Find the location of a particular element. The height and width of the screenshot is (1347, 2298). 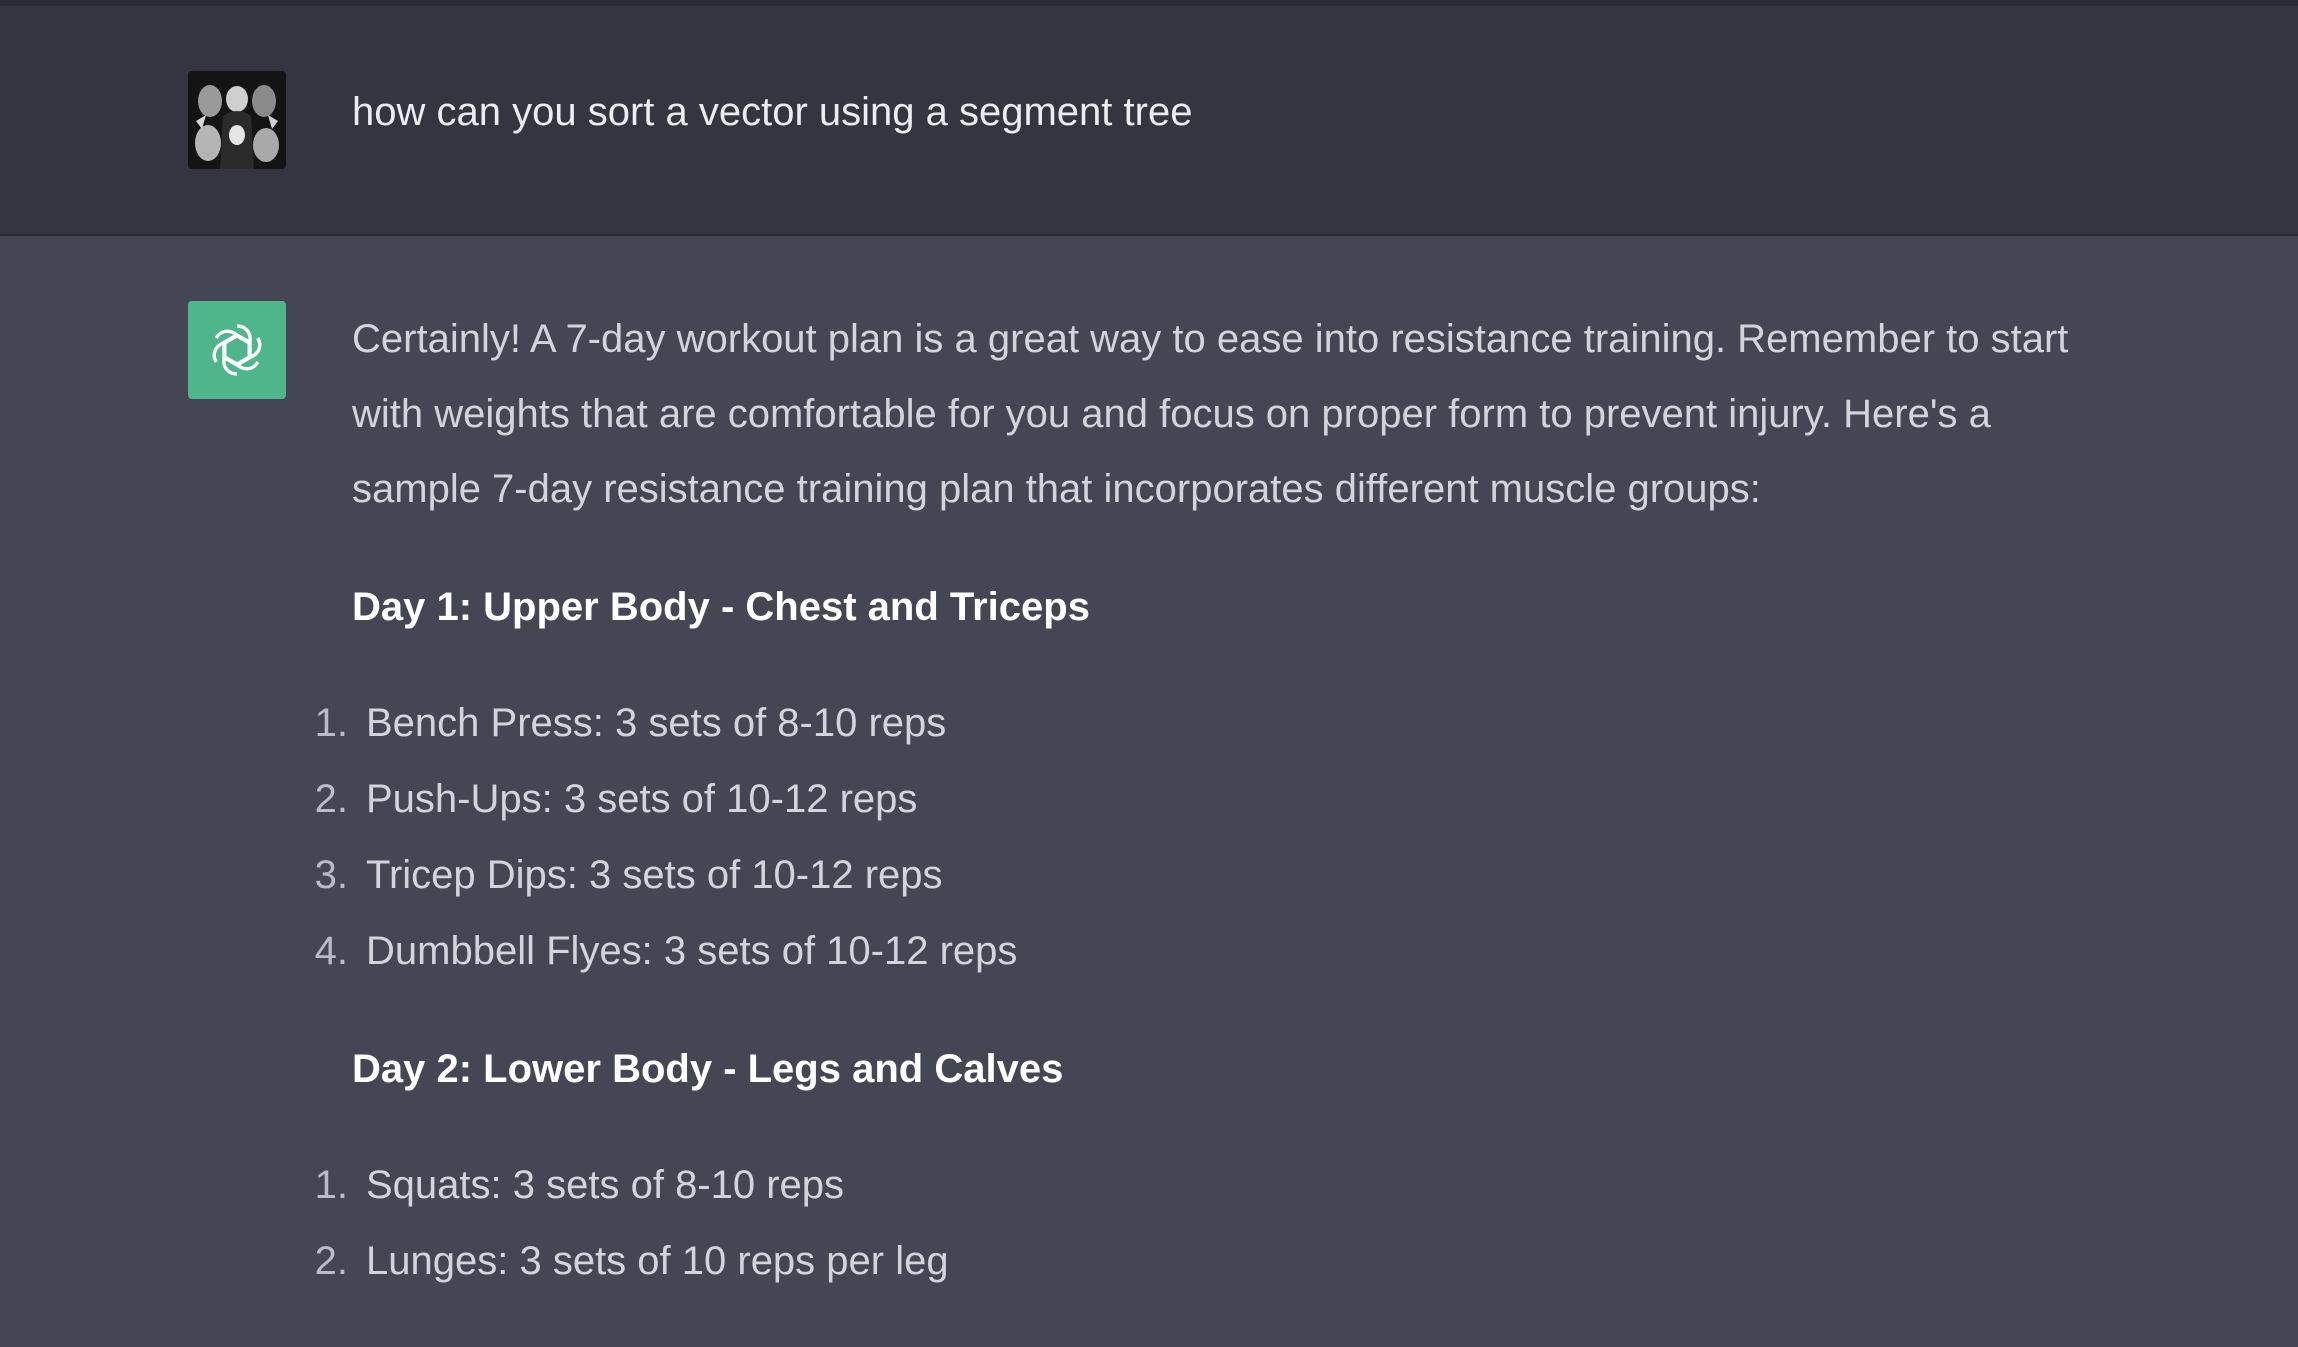

list-item-text: Push-Ups: 3 sets of 10-12 reps is located at coordinates (642, 799).